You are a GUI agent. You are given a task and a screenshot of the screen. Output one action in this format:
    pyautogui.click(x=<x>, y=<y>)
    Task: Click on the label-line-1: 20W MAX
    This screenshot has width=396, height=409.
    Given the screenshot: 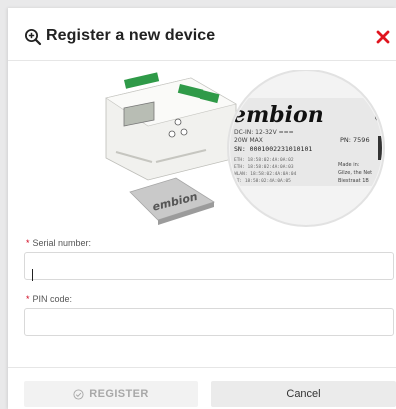 What is the action you would take?
    pyautogui.click(x=248, y=140)
    